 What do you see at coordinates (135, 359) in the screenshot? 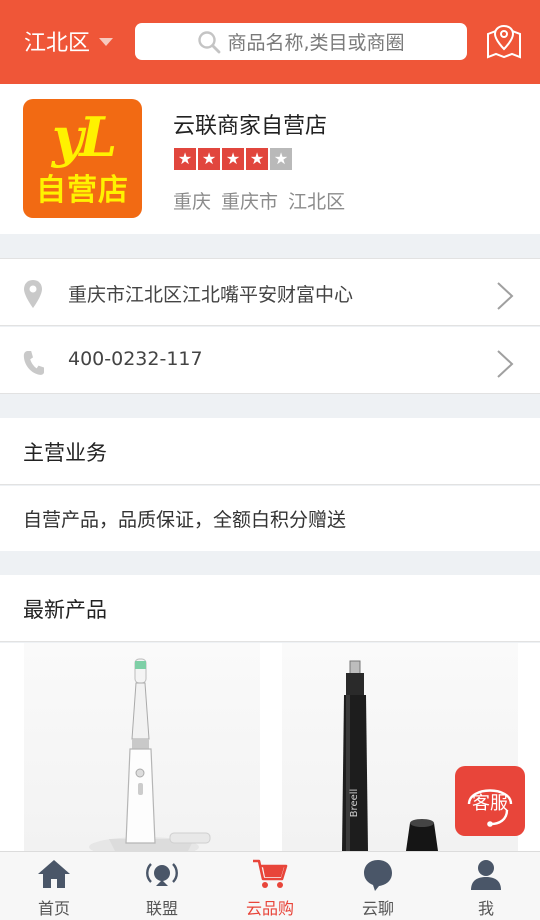
I see `phone-number: 400-0232-117` at bounding box center [135, 359].